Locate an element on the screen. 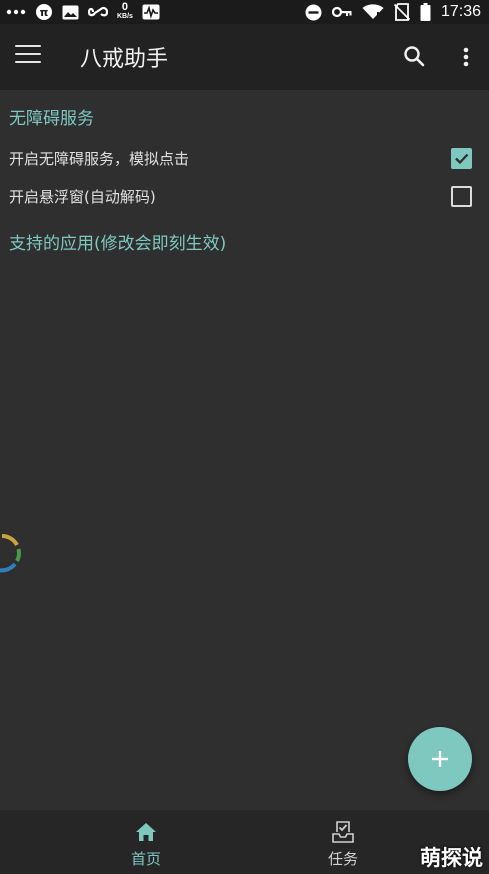 Image resolution: width=489 pixels, height=874 pixels. nav-tasks: 任务 is located at coordinates (343, 842).